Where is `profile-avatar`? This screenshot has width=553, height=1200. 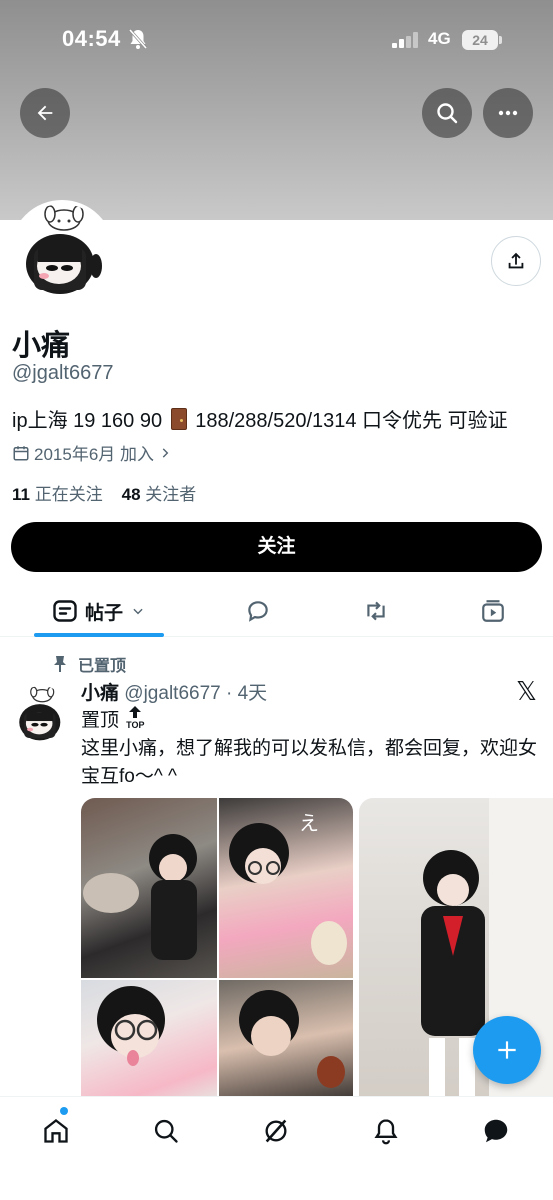
profile-avatar is located at coordinates (62, 252).